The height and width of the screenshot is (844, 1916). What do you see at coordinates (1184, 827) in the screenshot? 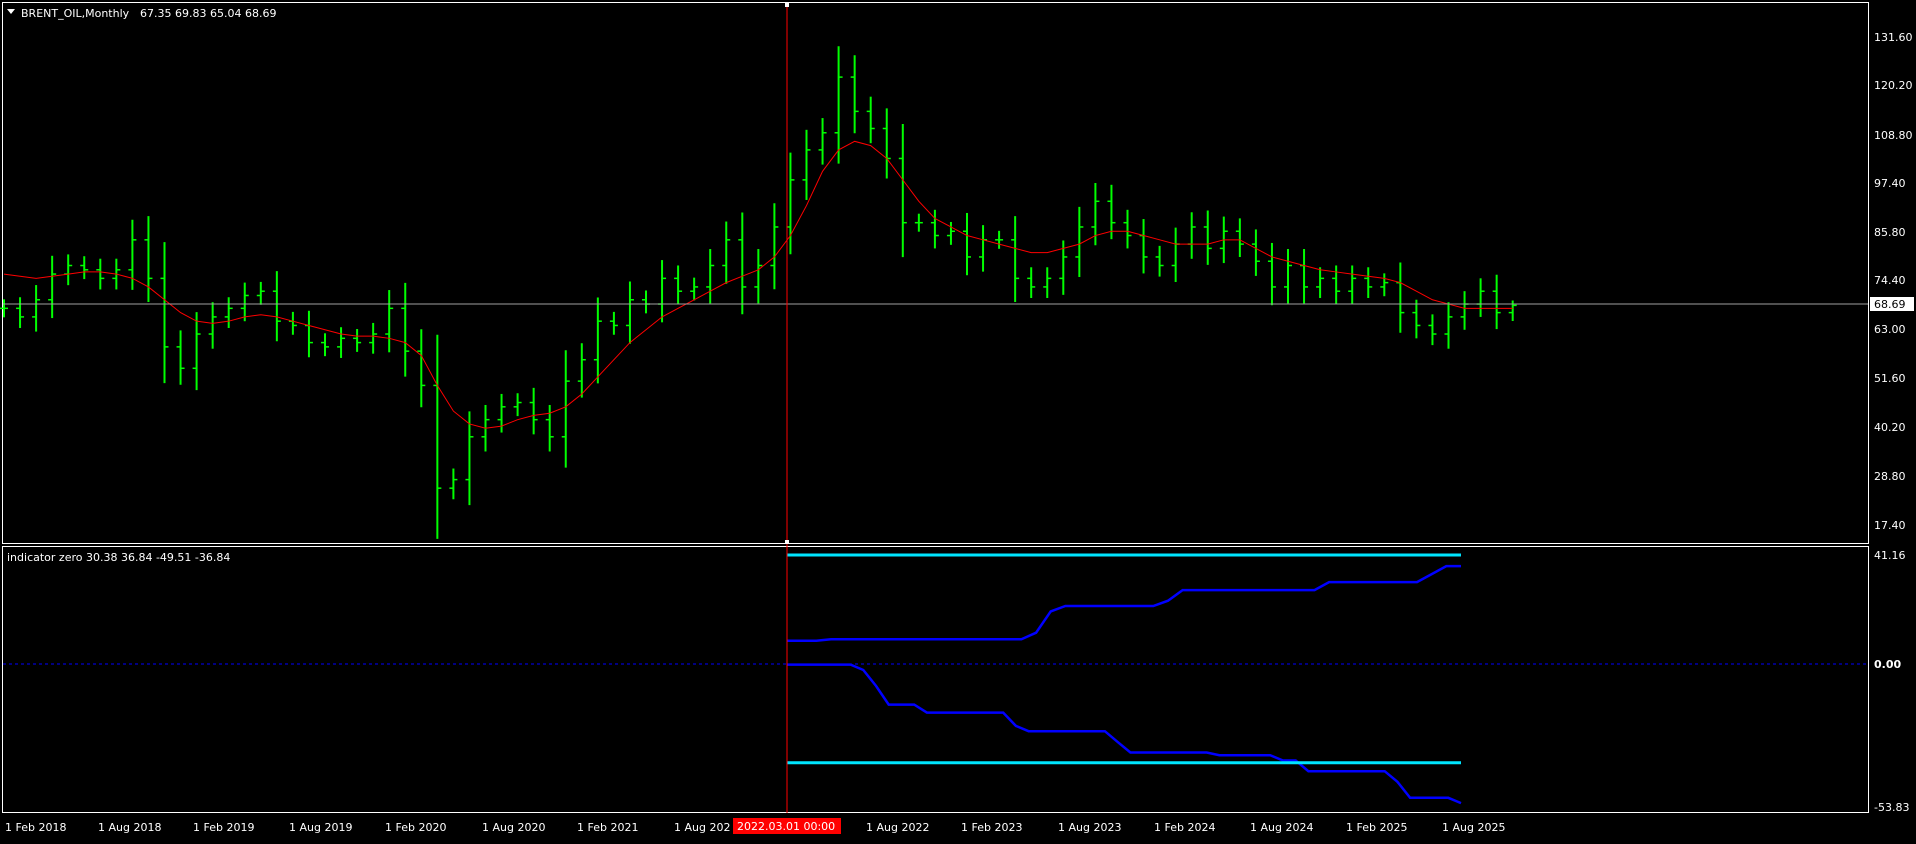
I see `time-tick-label: 1 Feb 2024` at bounding box center [1184, 827].